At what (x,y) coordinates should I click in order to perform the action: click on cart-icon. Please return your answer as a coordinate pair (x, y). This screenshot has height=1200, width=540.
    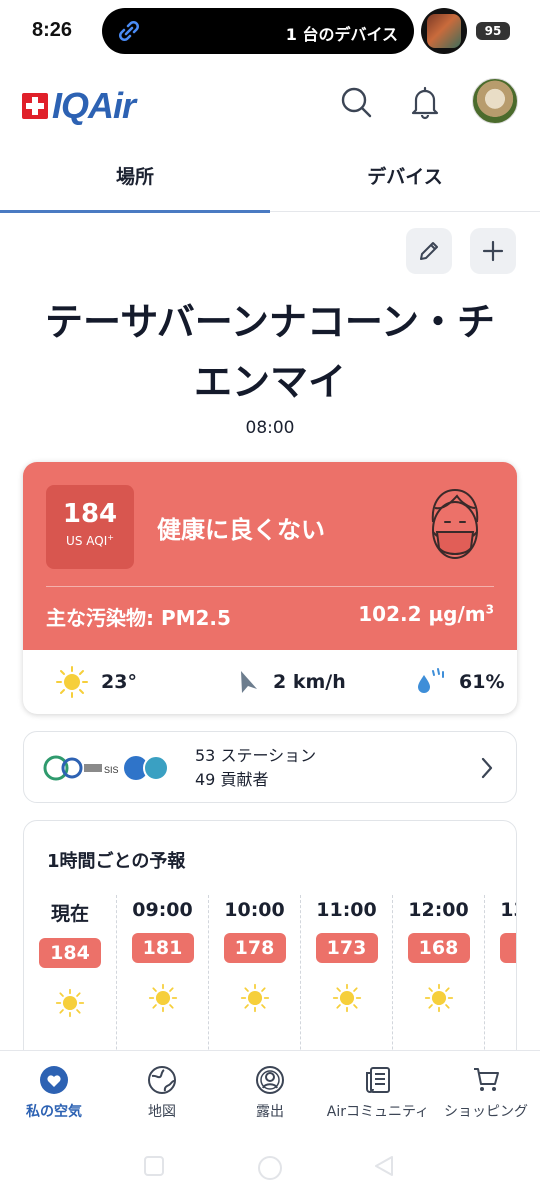
    Looking at the image, I should click on (486, 1079).